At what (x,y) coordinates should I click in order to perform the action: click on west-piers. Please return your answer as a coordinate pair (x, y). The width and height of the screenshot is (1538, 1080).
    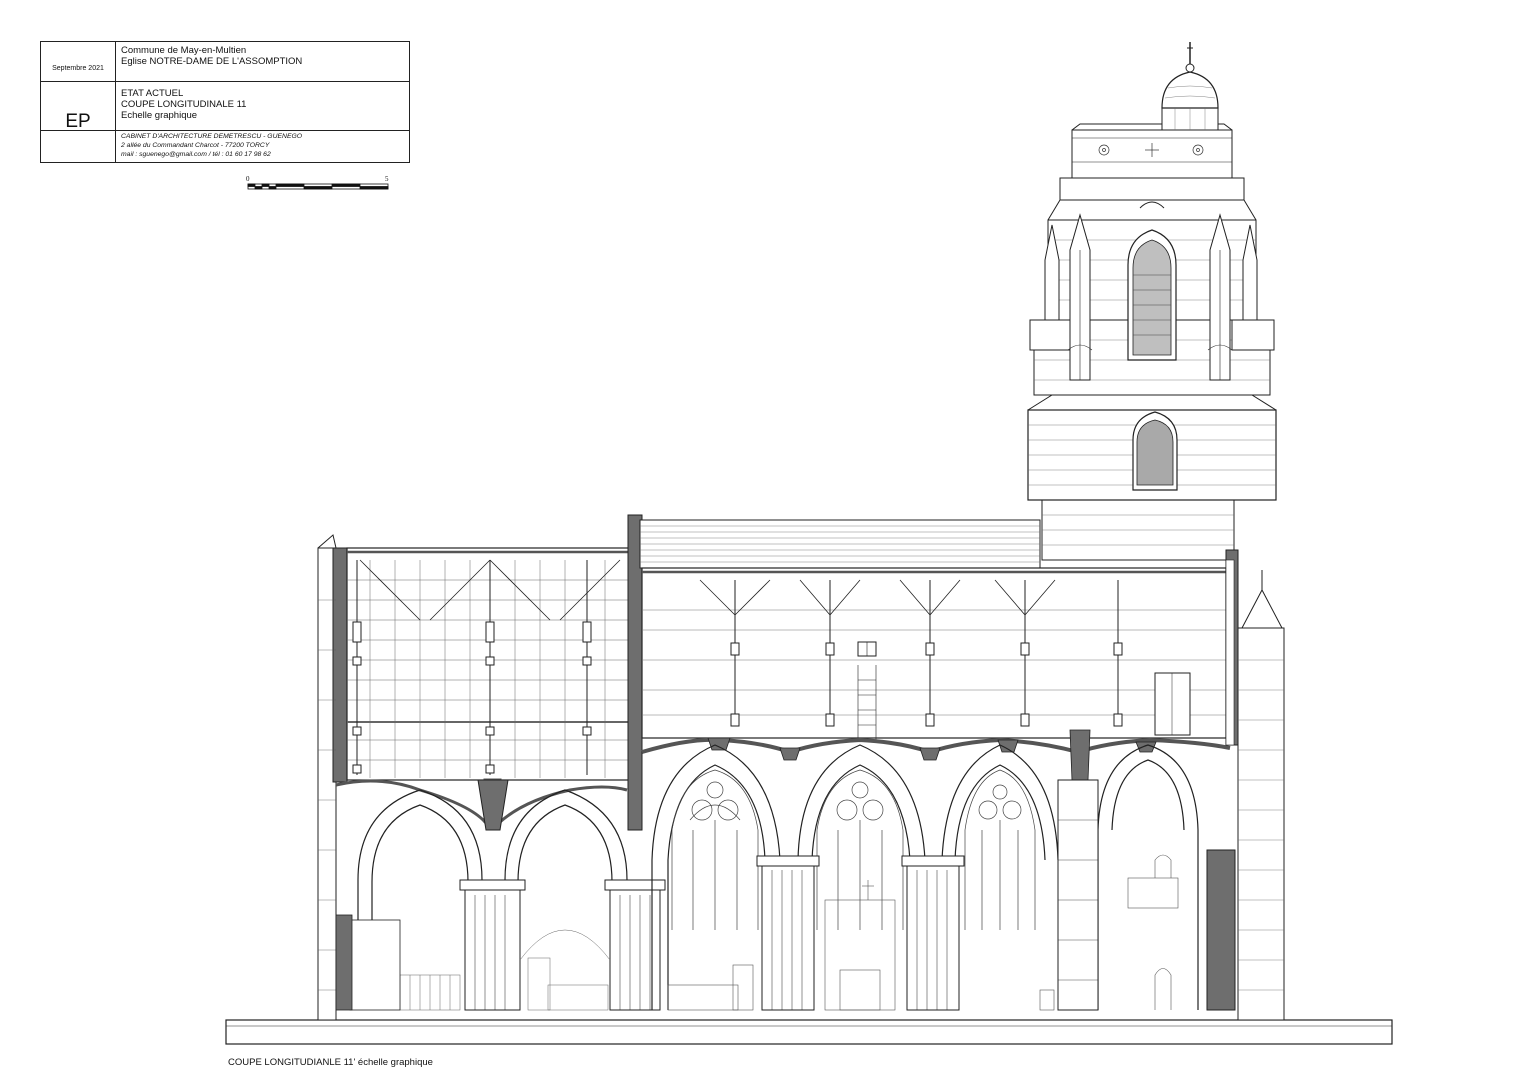
    Looking at the image, I should click on (562, 945).